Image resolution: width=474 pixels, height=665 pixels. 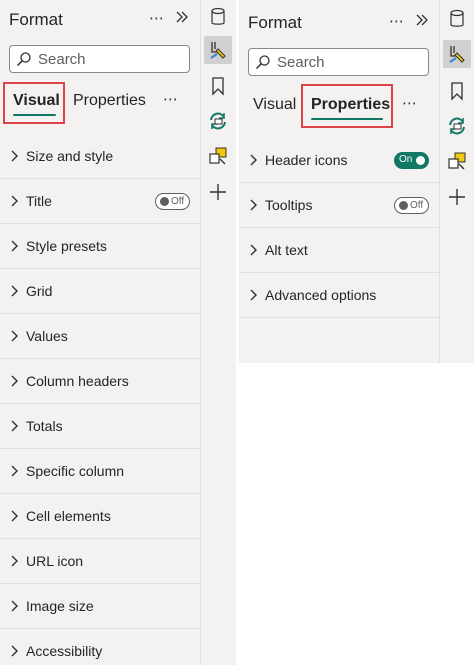 I want to click on card-cell-elements: Cell elements, so click(x=100, y=516).